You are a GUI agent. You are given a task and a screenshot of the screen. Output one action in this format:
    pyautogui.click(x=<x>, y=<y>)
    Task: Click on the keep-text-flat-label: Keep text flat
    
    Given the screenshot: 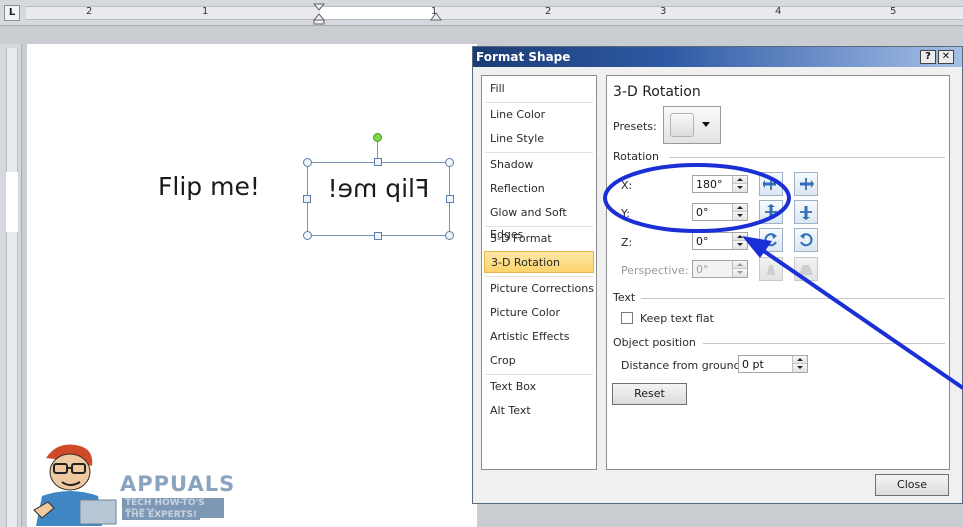 What is the action you would take?
    pyautogui.click(x=677, y=318)
    